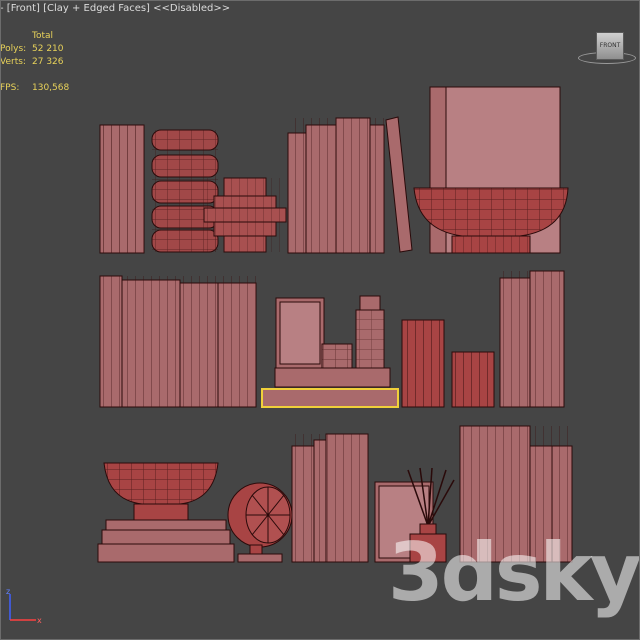  Describe the element at coordinates (514, 572) in the screenshot. I see `watermark-logo: 3dsky` at that location.